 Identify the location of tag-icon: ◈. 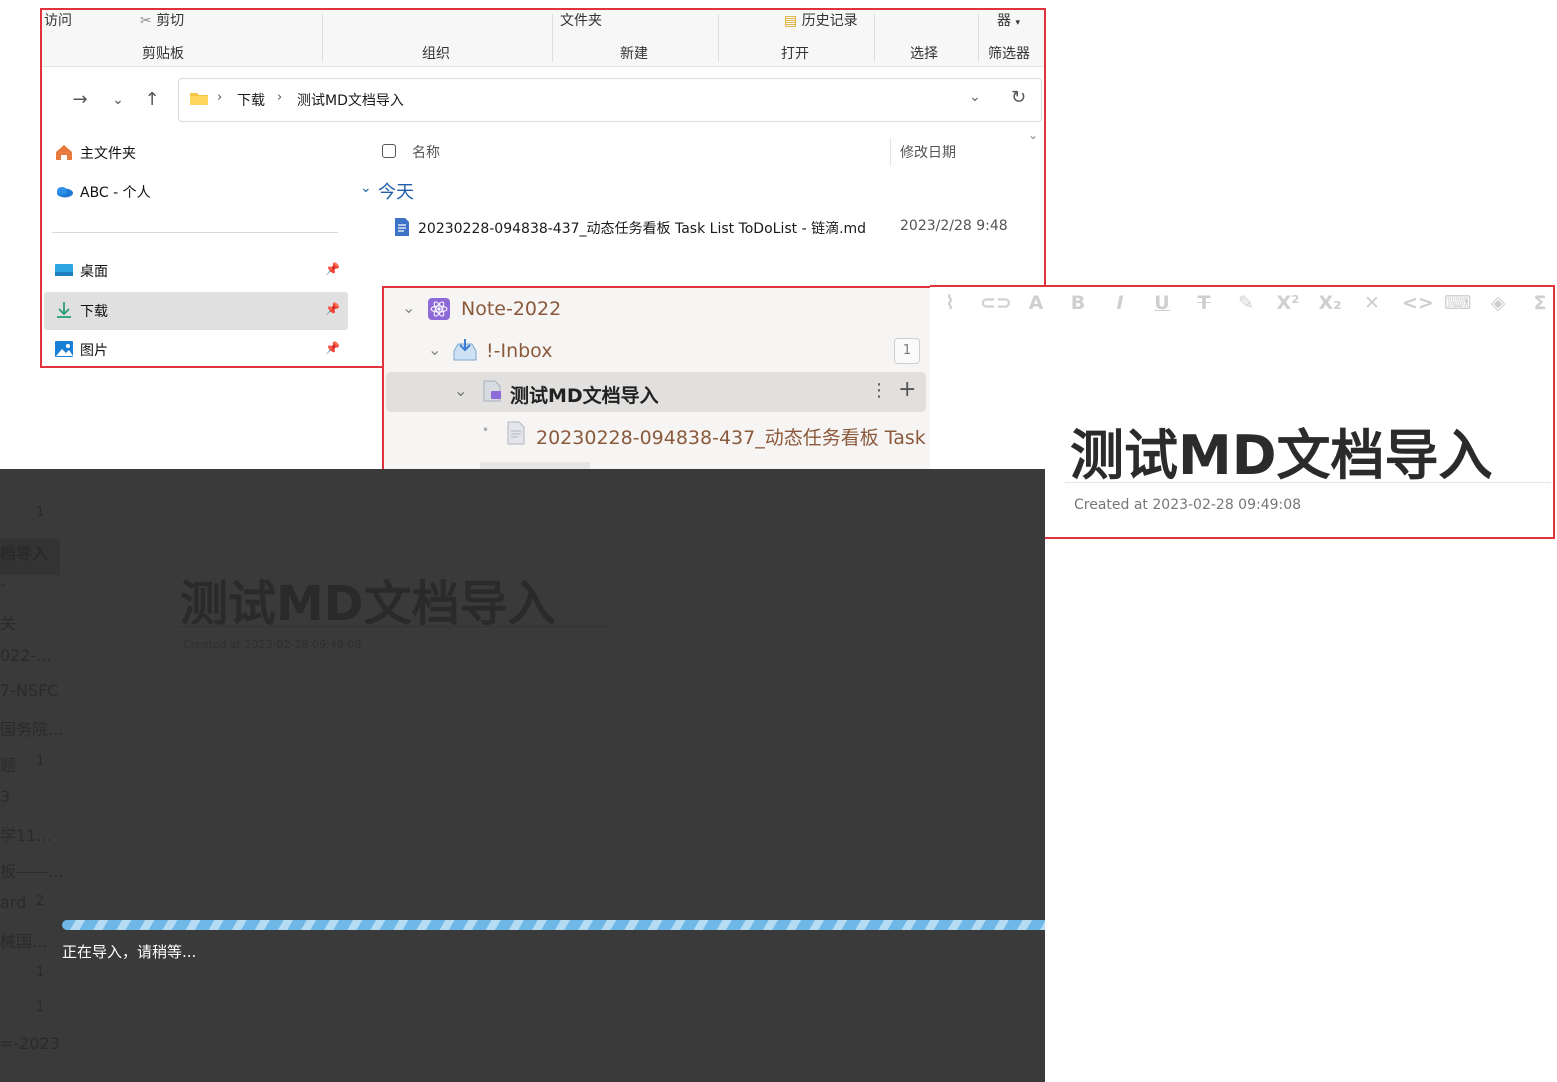
(1498, 303).